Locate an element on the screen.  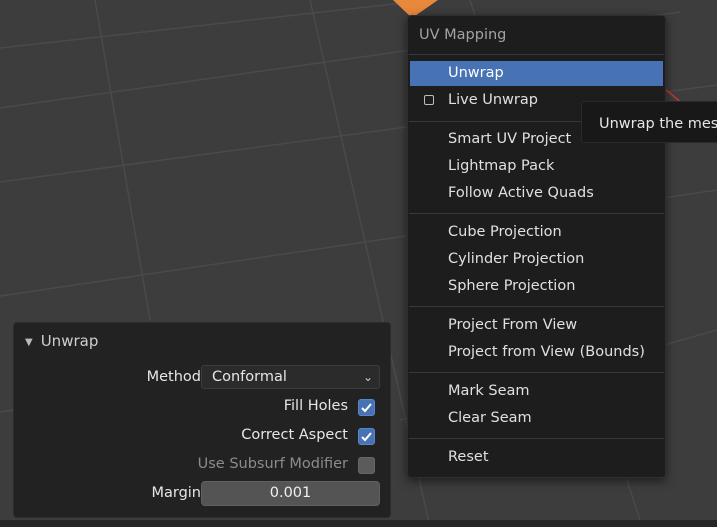
menu-item-lightmap-pack: Lightmap Pack is located at coordinates (536, 166).